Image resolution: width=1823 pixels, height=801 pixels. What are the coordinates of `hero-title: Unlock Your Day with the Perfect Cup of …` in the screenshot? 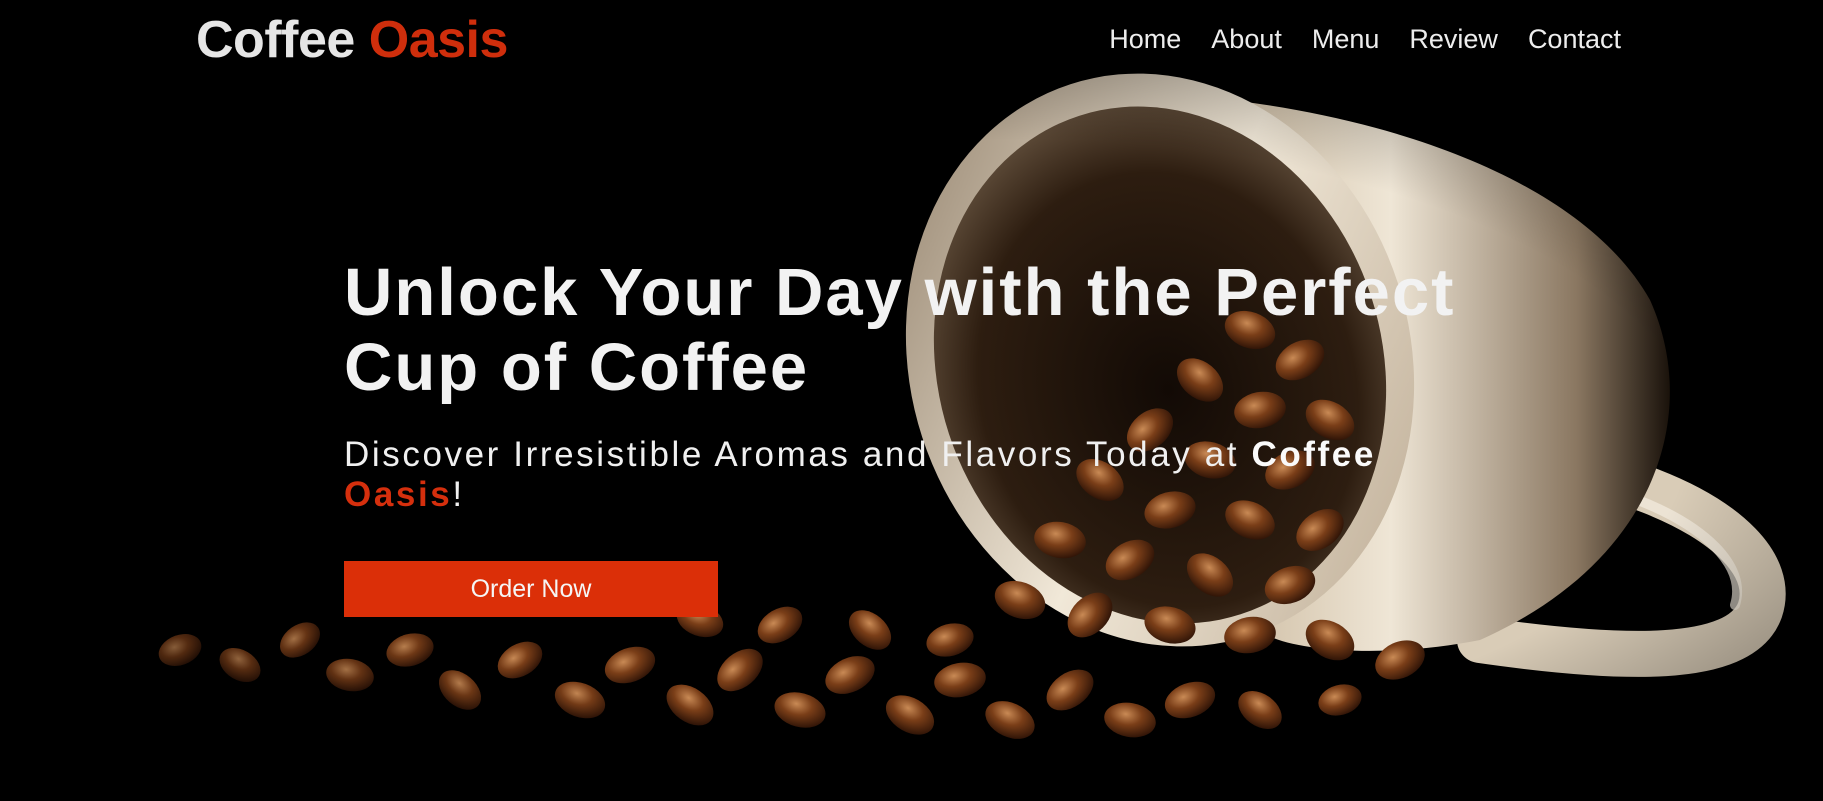 It's located at (900, 330).